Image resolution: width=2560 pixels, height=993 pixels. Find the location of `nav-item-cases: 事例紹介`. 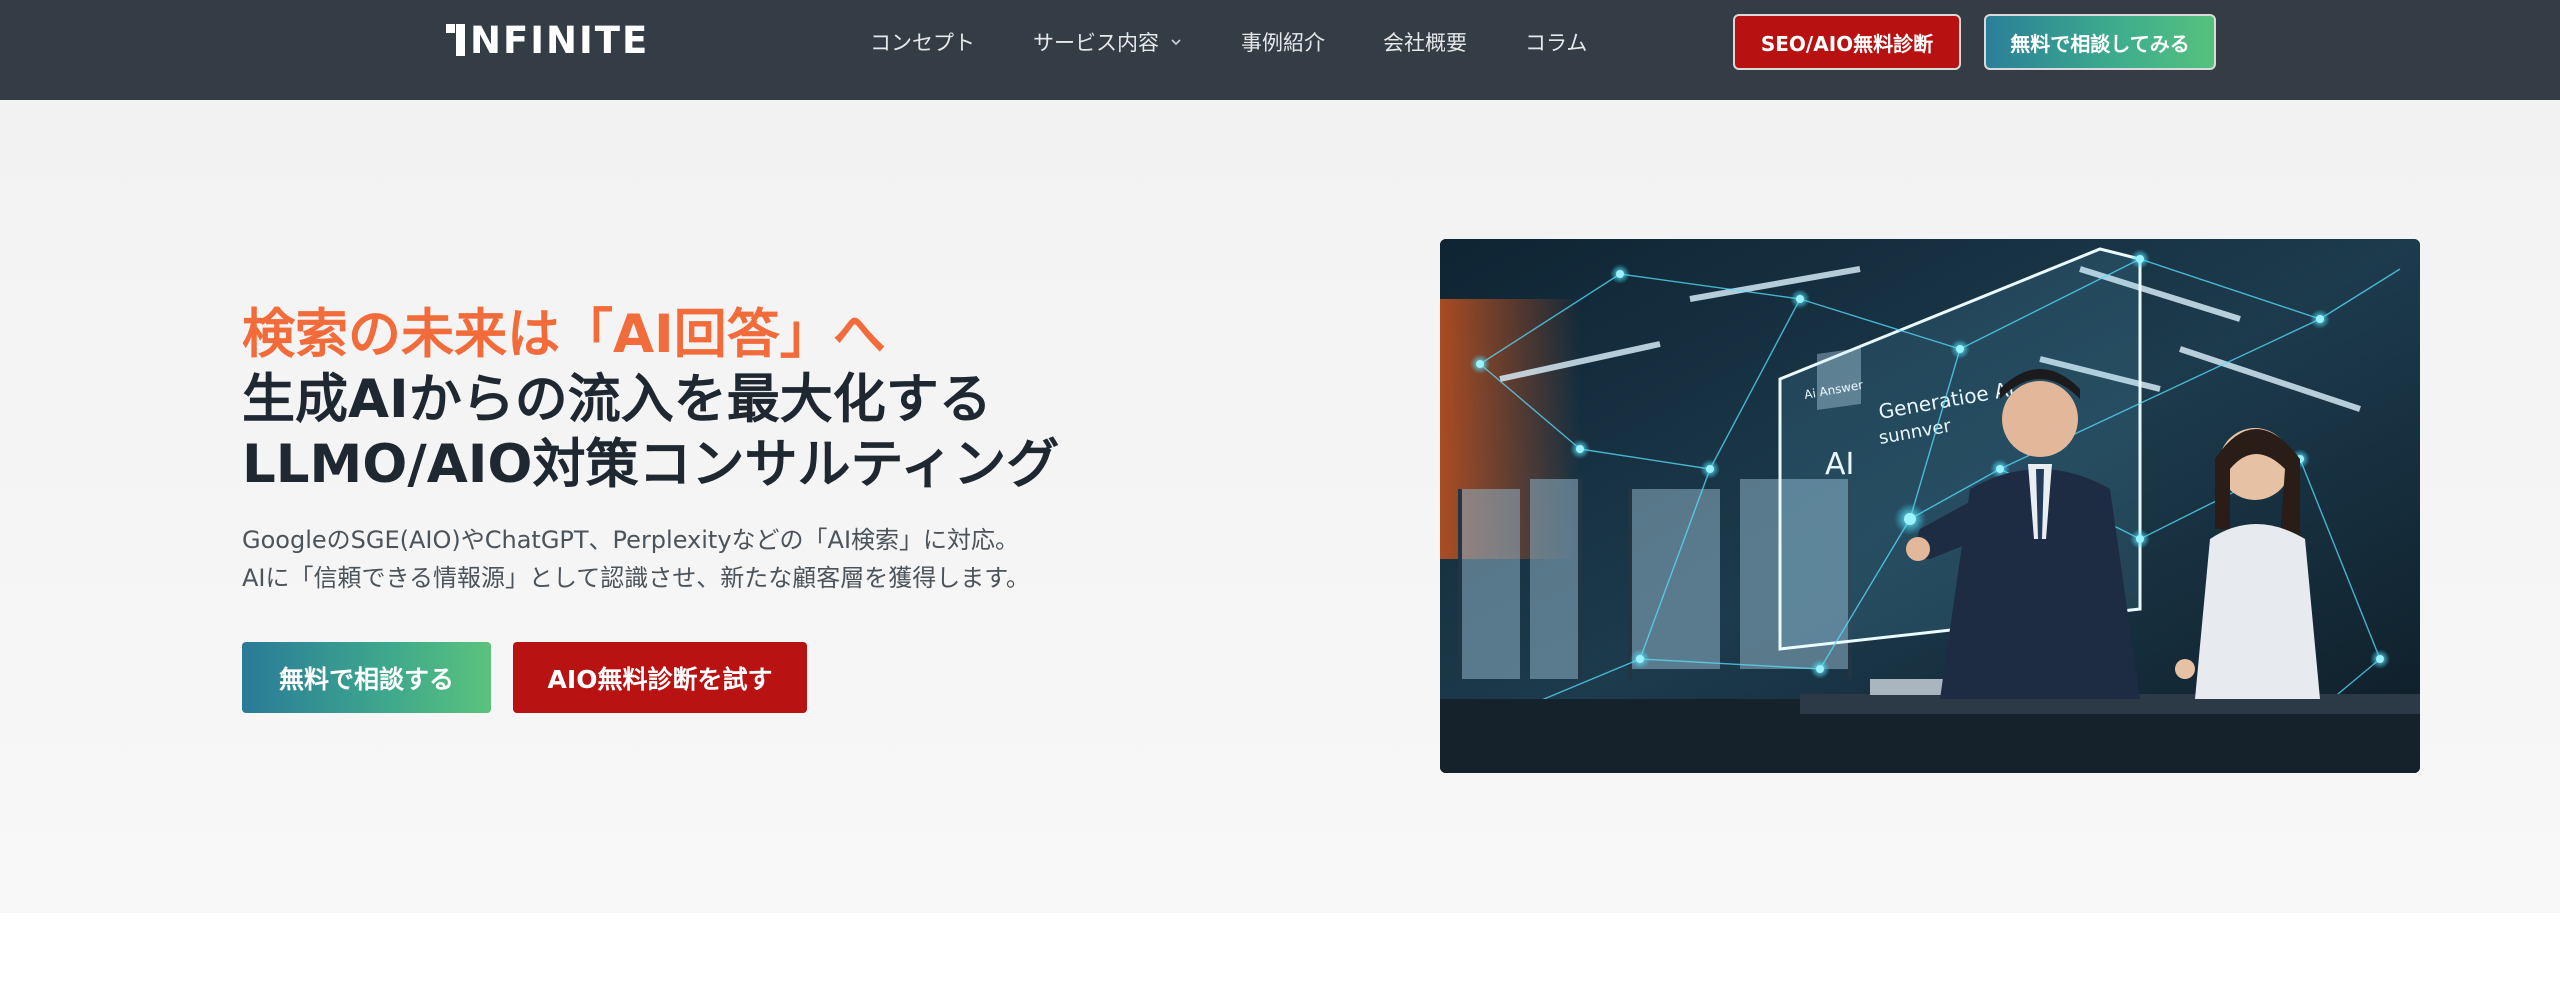

nav-item-cases: 事例紹介 is located at coordinates (1283, 42).